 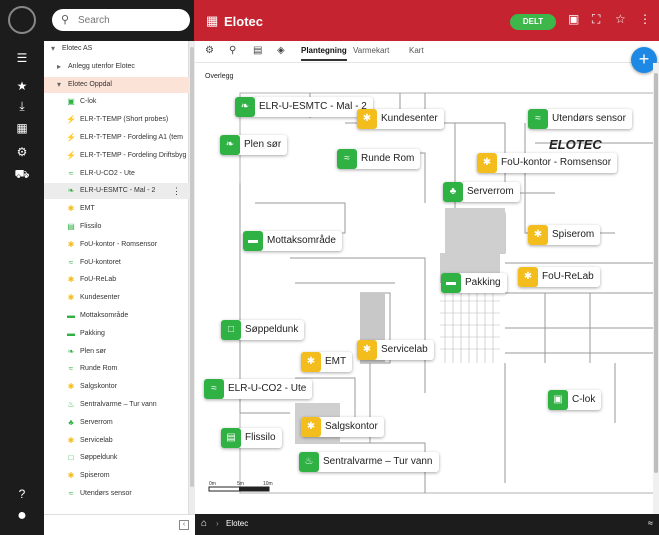 I want to click on tree-item: ▤ Flissilo, so click(x=116, y=227).